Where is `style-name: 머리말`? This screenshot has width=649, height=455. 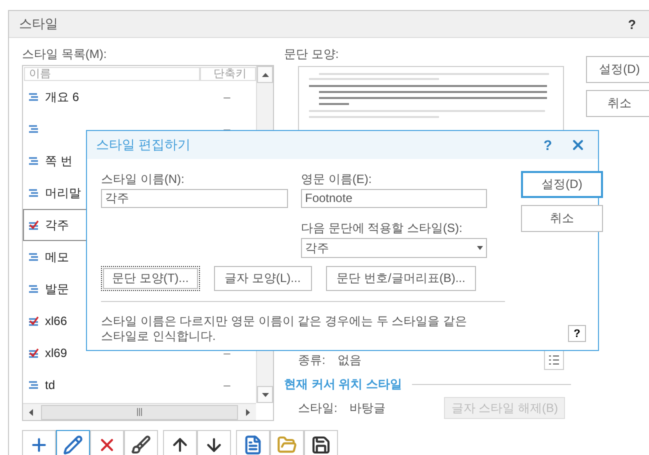
style-name: 머리말 is located at coordinates (63, 193).